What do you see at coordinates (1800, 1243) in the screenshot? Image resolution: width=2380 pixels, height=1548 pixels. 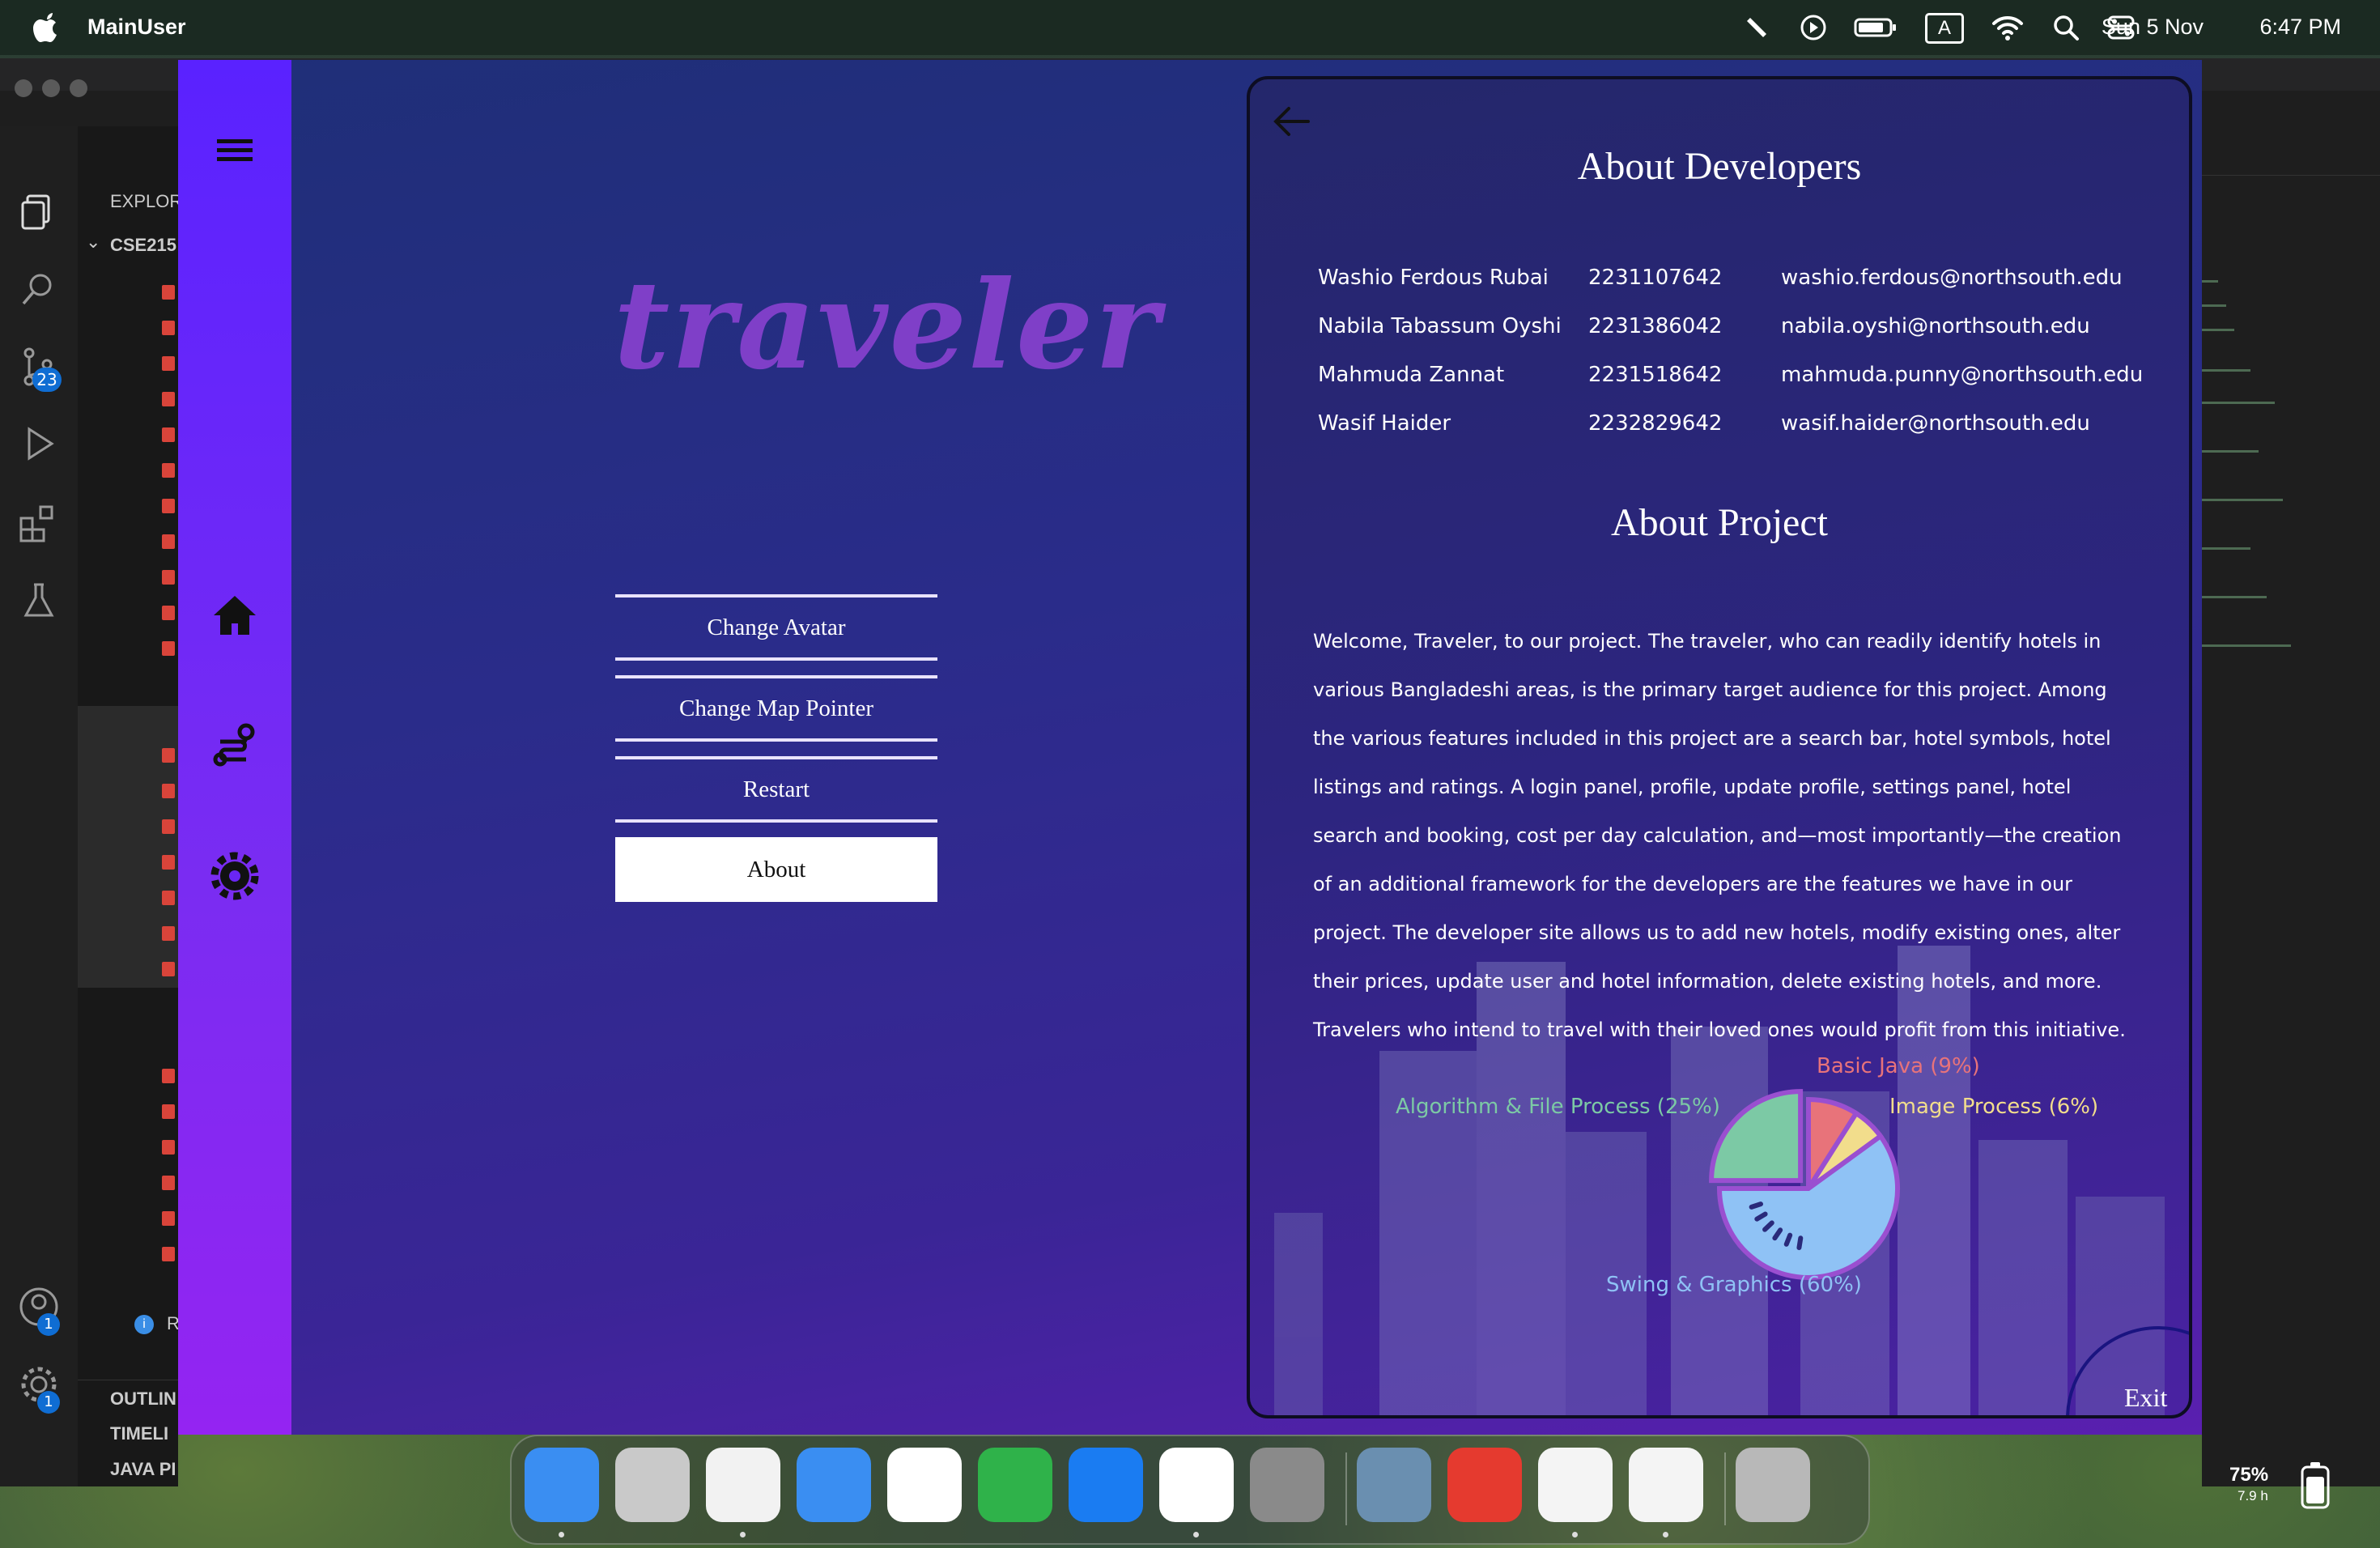 I see `pie-decoration` at bounding box center [1800, 1243].